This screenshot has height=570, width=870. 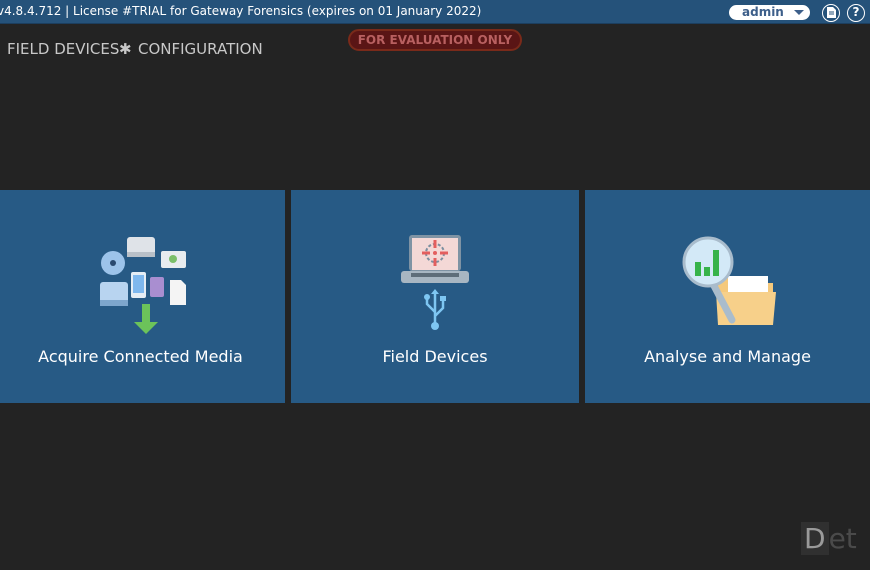 I want to click on tile-acquire-connected-media: Acquire Connected Media, so click(x=142, y=296).